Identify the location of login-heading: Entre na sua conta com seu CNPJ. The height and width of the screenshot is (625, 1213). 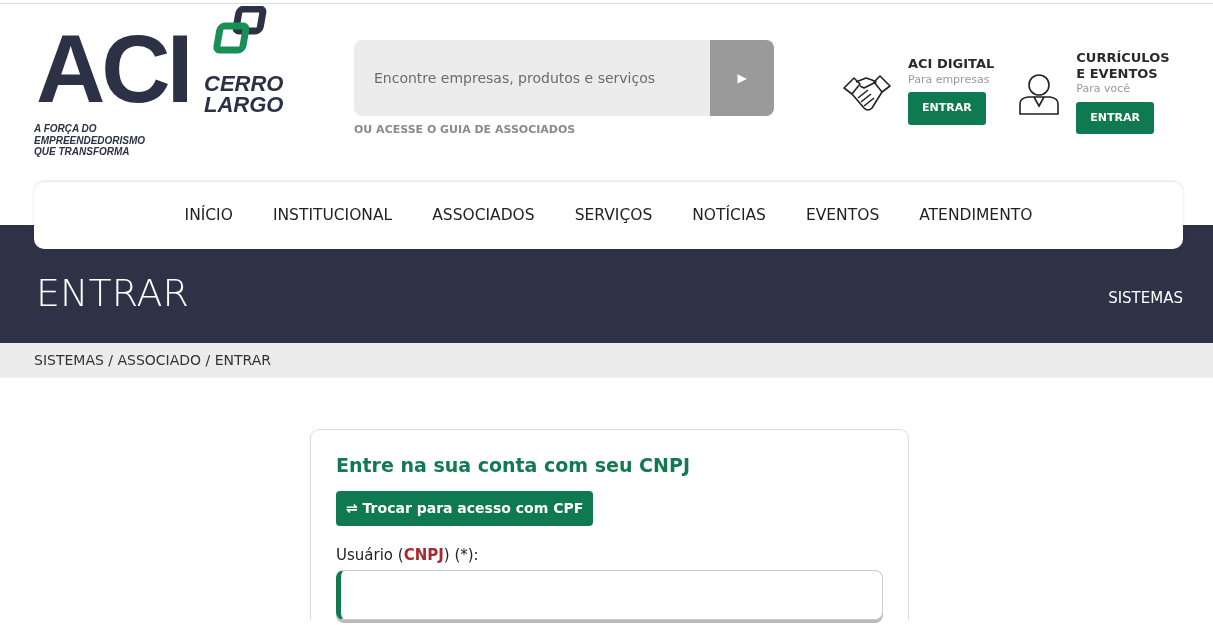
(513, 465).